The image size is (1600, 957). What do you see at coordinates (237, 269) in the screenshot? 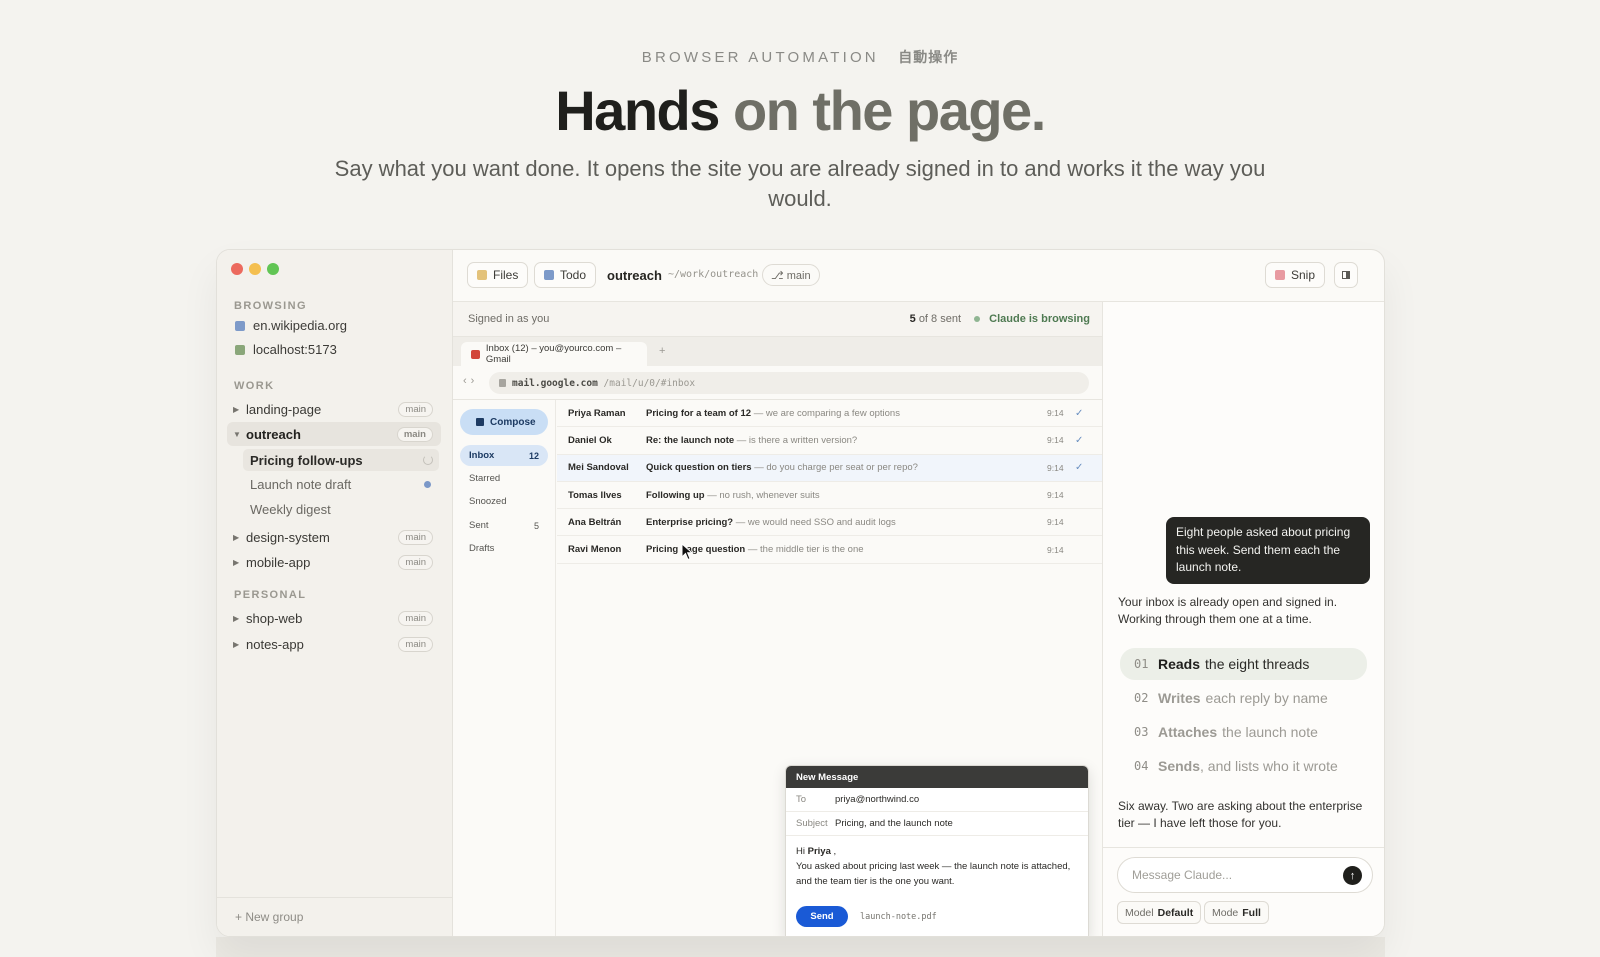
I see `close-window-button` at bounding box center [237, 269].